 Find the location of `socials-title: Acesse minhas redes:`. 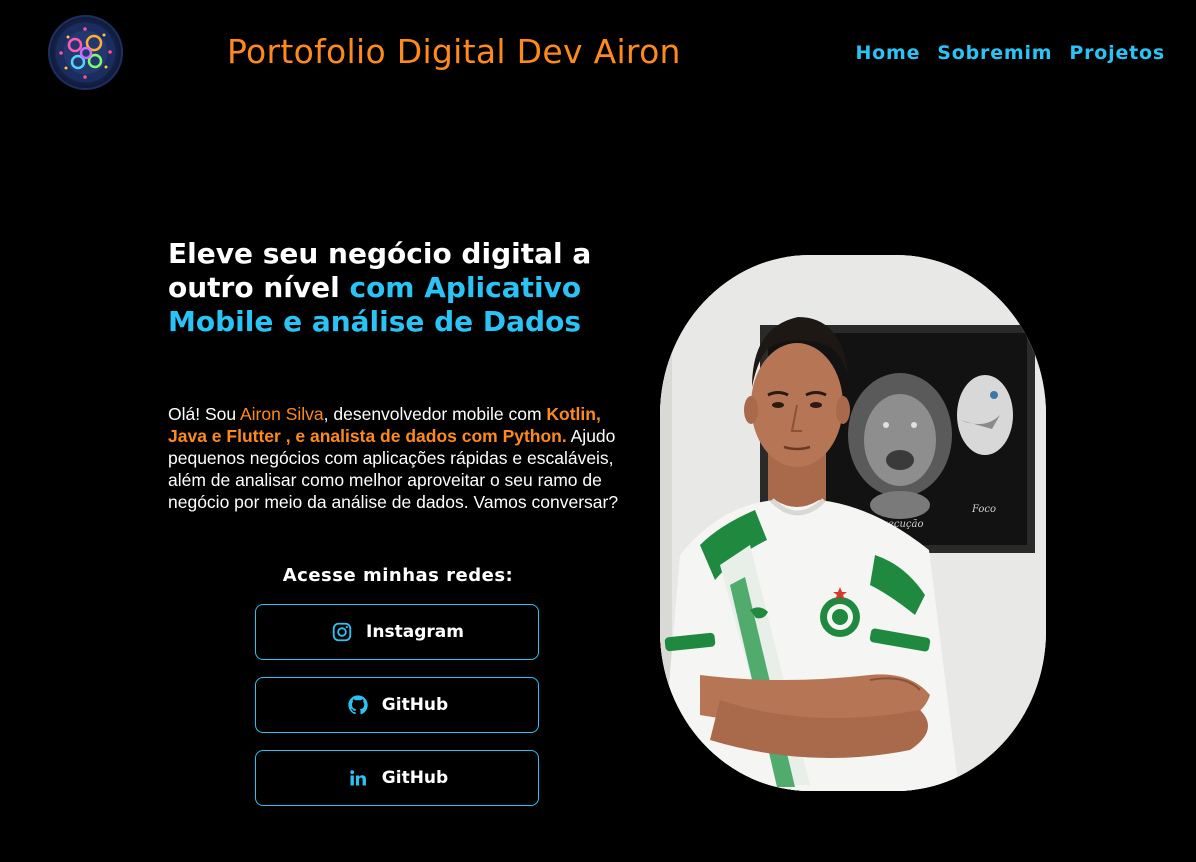

socials-title: Acesse minhas redes: is located at coordinates (398, 575).